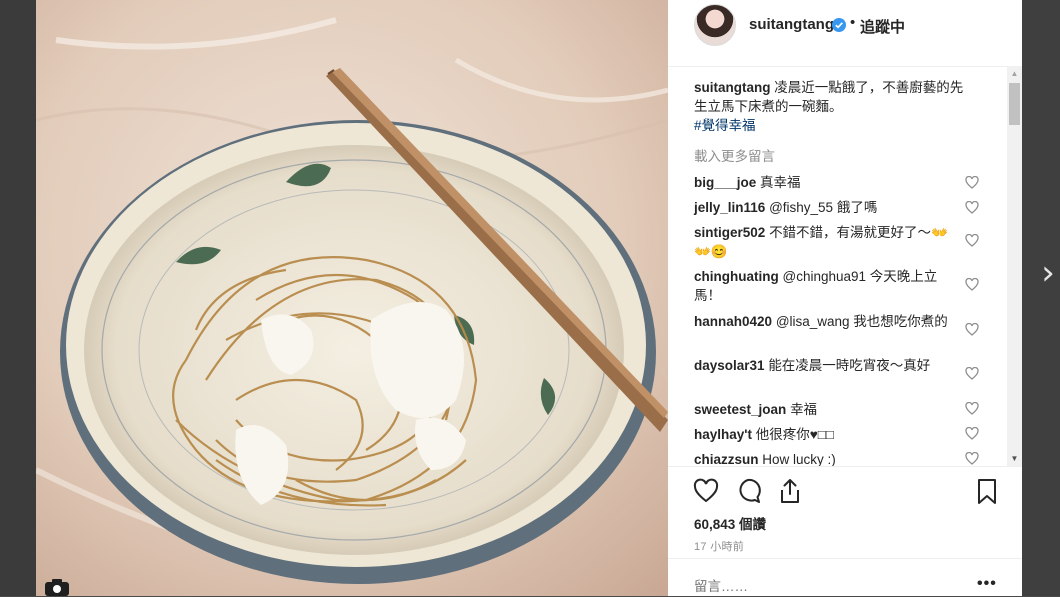  I want to click on comment-item: haylhay't 他很疼你♥□□, so click(825, 434).